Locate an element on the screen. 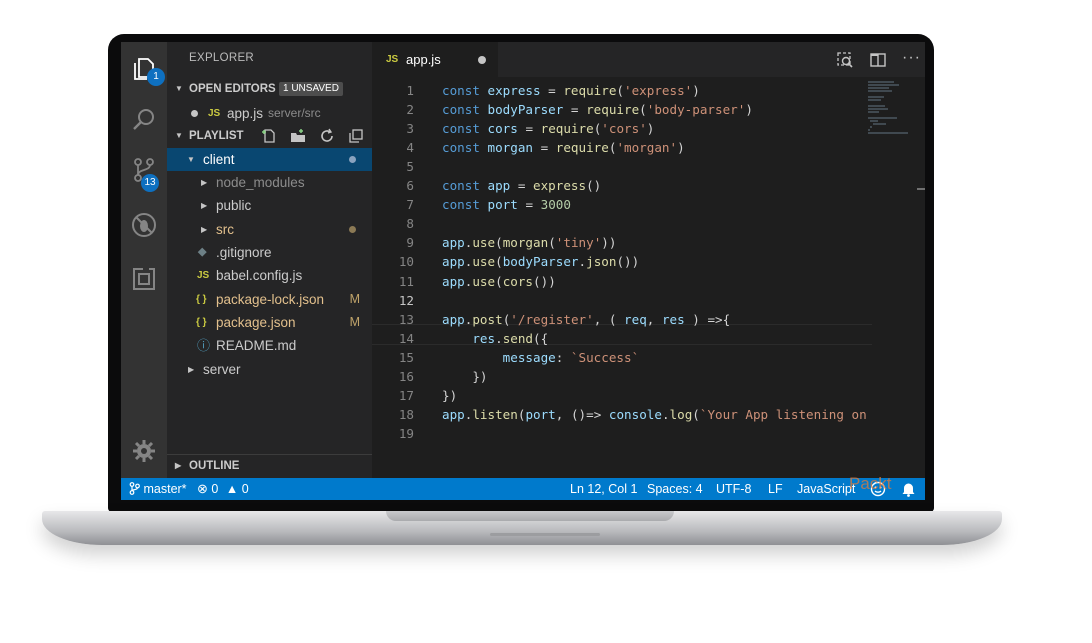  line-number: 7 is located at coordinates (410, 205).